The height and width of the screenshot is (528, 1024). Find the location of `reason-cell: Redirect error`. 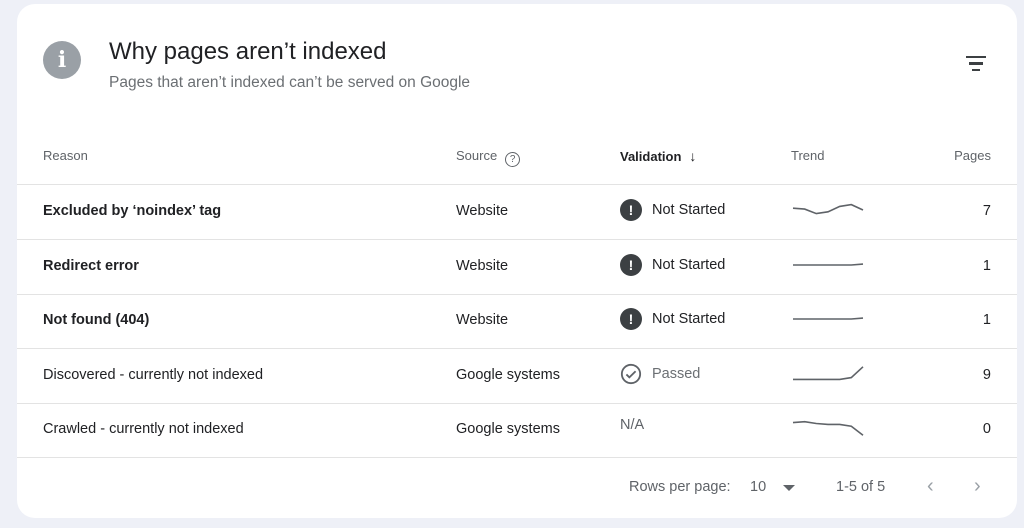

reason-cell: Redirect error is located at coordinates (91, 265).